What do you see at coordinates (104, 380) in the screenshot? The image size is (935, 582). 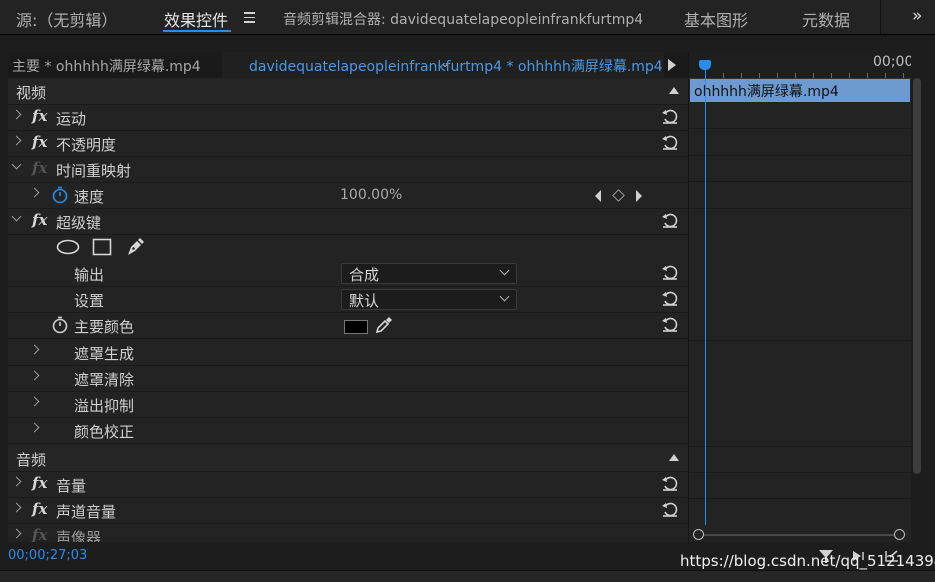 I see `group-label-matte-cleanup: 遮罩清除` at bounding box center [104, 380].